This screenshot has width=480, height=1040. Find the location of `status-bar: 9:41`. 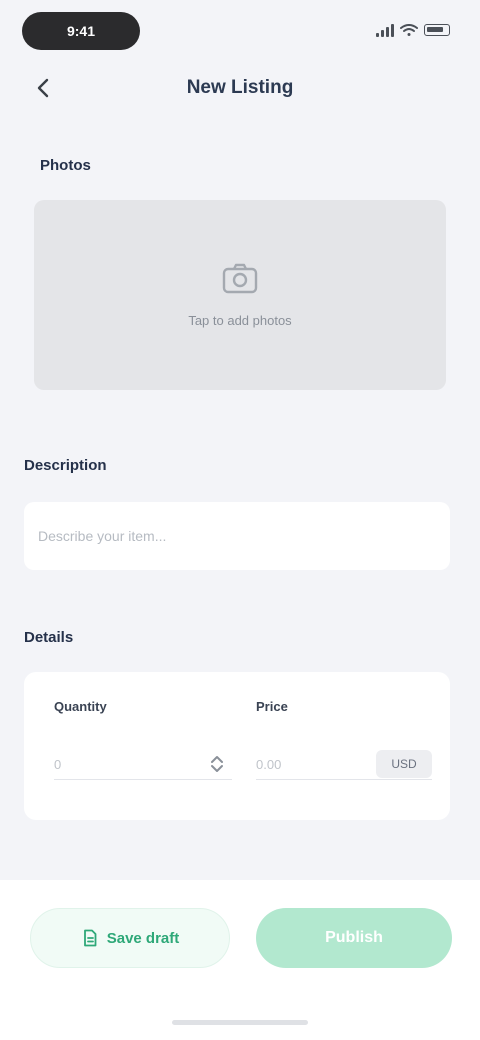

status-bar: 9:41 is located at coordinates (240, 32).